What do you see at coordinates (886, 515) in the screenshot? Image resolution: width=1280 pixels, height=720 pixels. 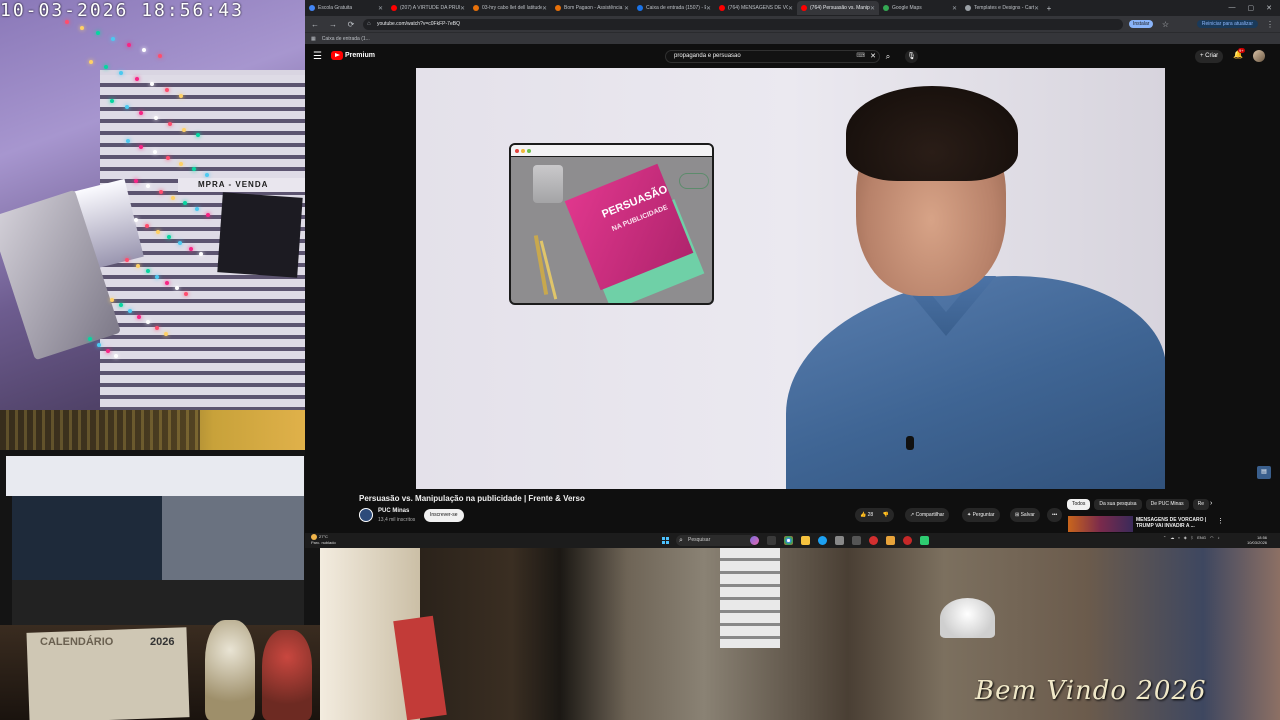 I see `thumbs-down-icon: 👎` at bounding box center [886, 515].